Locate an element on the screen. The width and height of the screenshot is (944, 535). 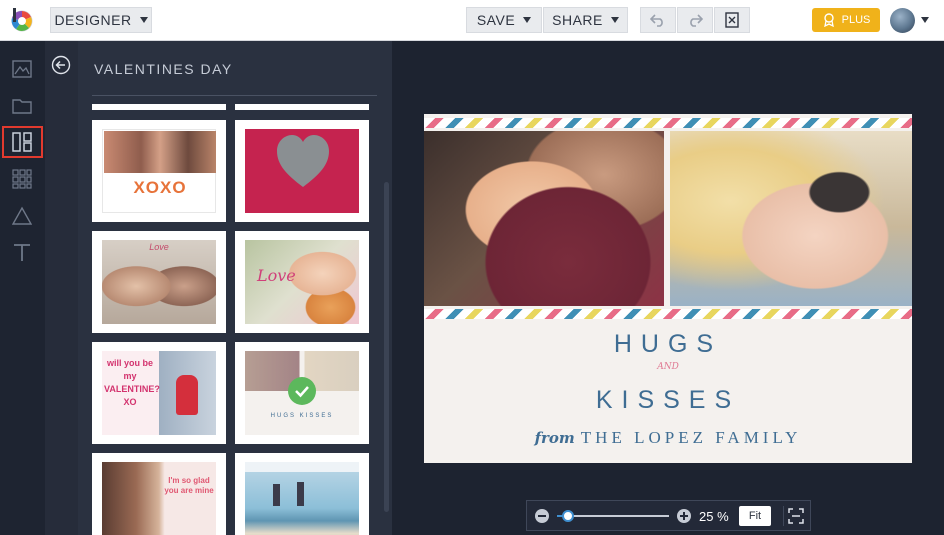
template-thumb-valentine-xo: will you be my VALENTINE? XO is located at coordinates (159, 393).